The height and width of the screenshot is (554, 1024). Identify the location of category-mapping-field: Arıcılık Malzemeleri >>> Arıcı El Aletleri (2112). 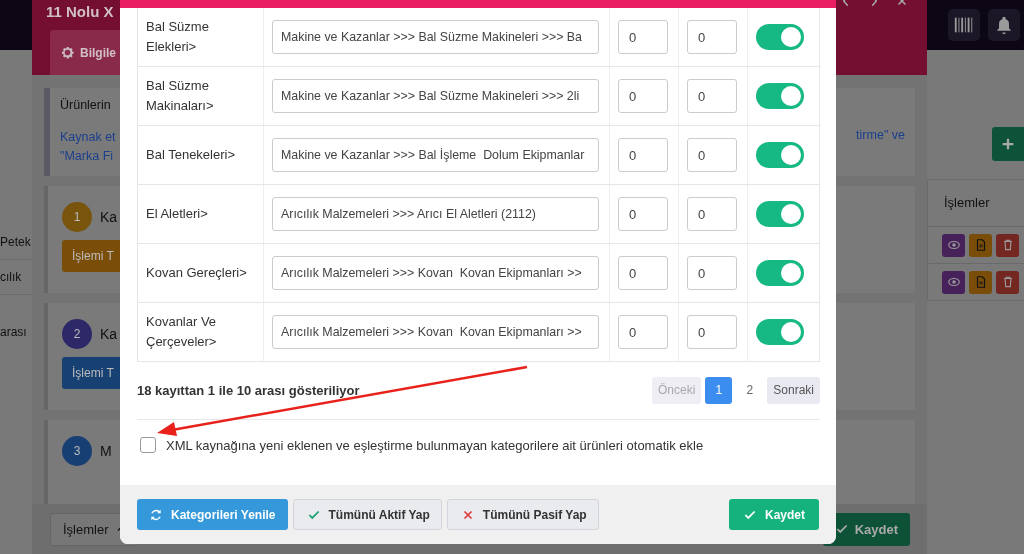
(435, 214).